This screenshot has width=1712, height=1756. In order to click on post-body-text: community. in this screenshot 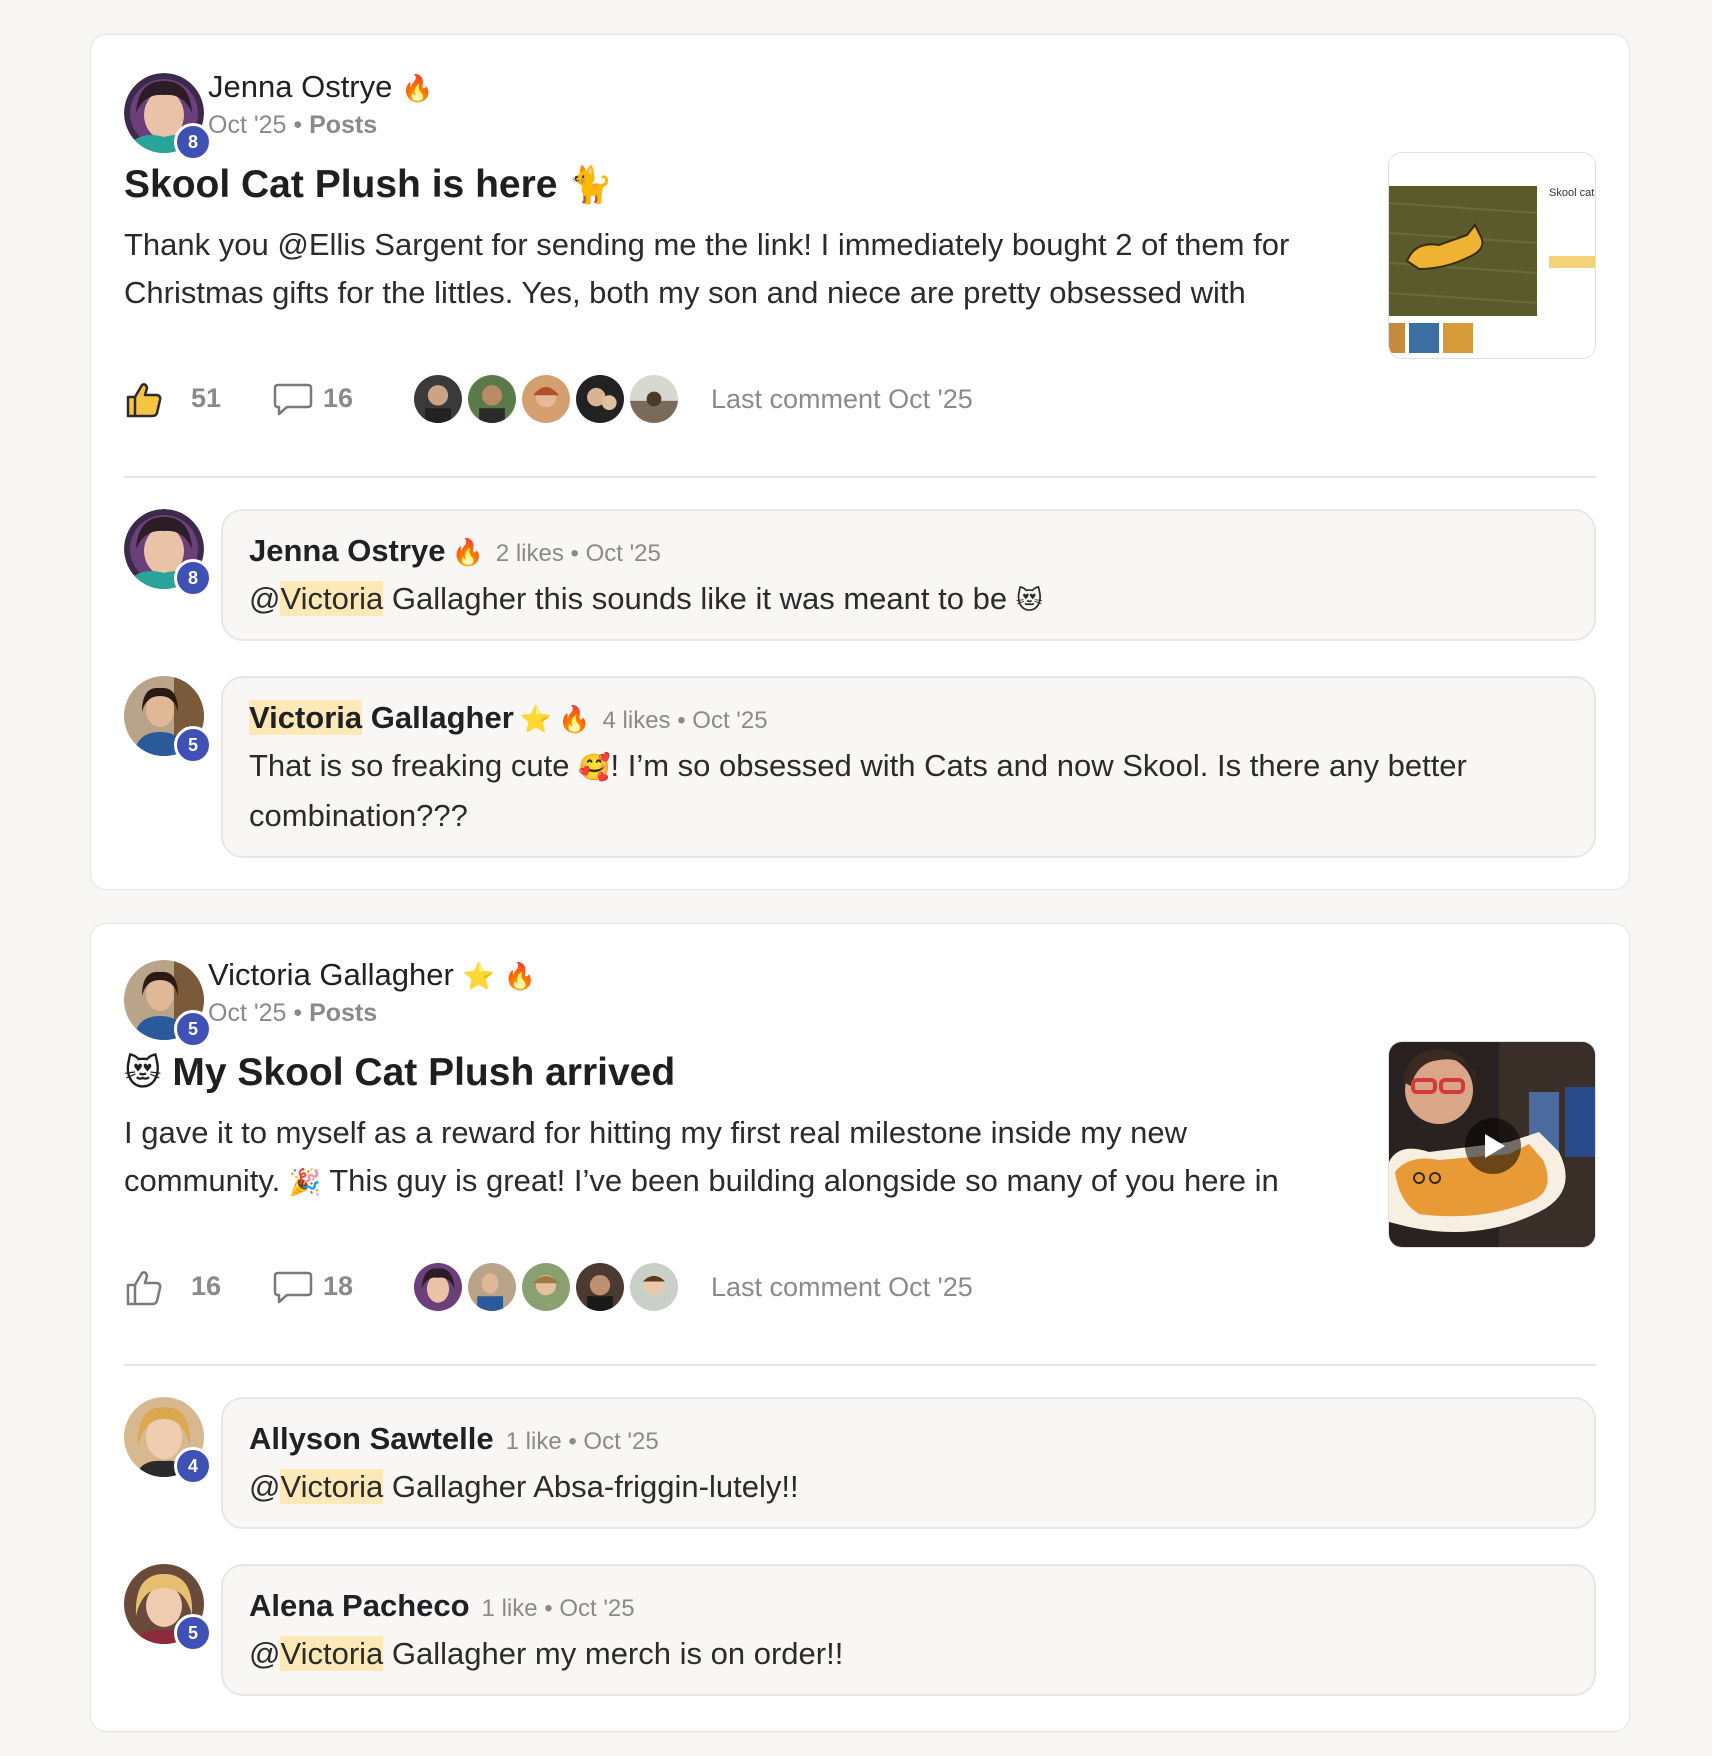, I will do `click(202, 1180)`.